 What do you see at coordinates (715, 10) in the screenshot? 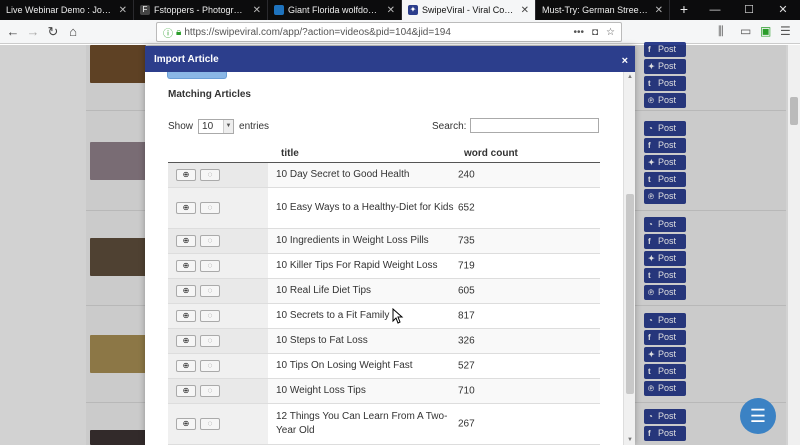
I see `minimize-icon: —` at bounding box center [715, 10].